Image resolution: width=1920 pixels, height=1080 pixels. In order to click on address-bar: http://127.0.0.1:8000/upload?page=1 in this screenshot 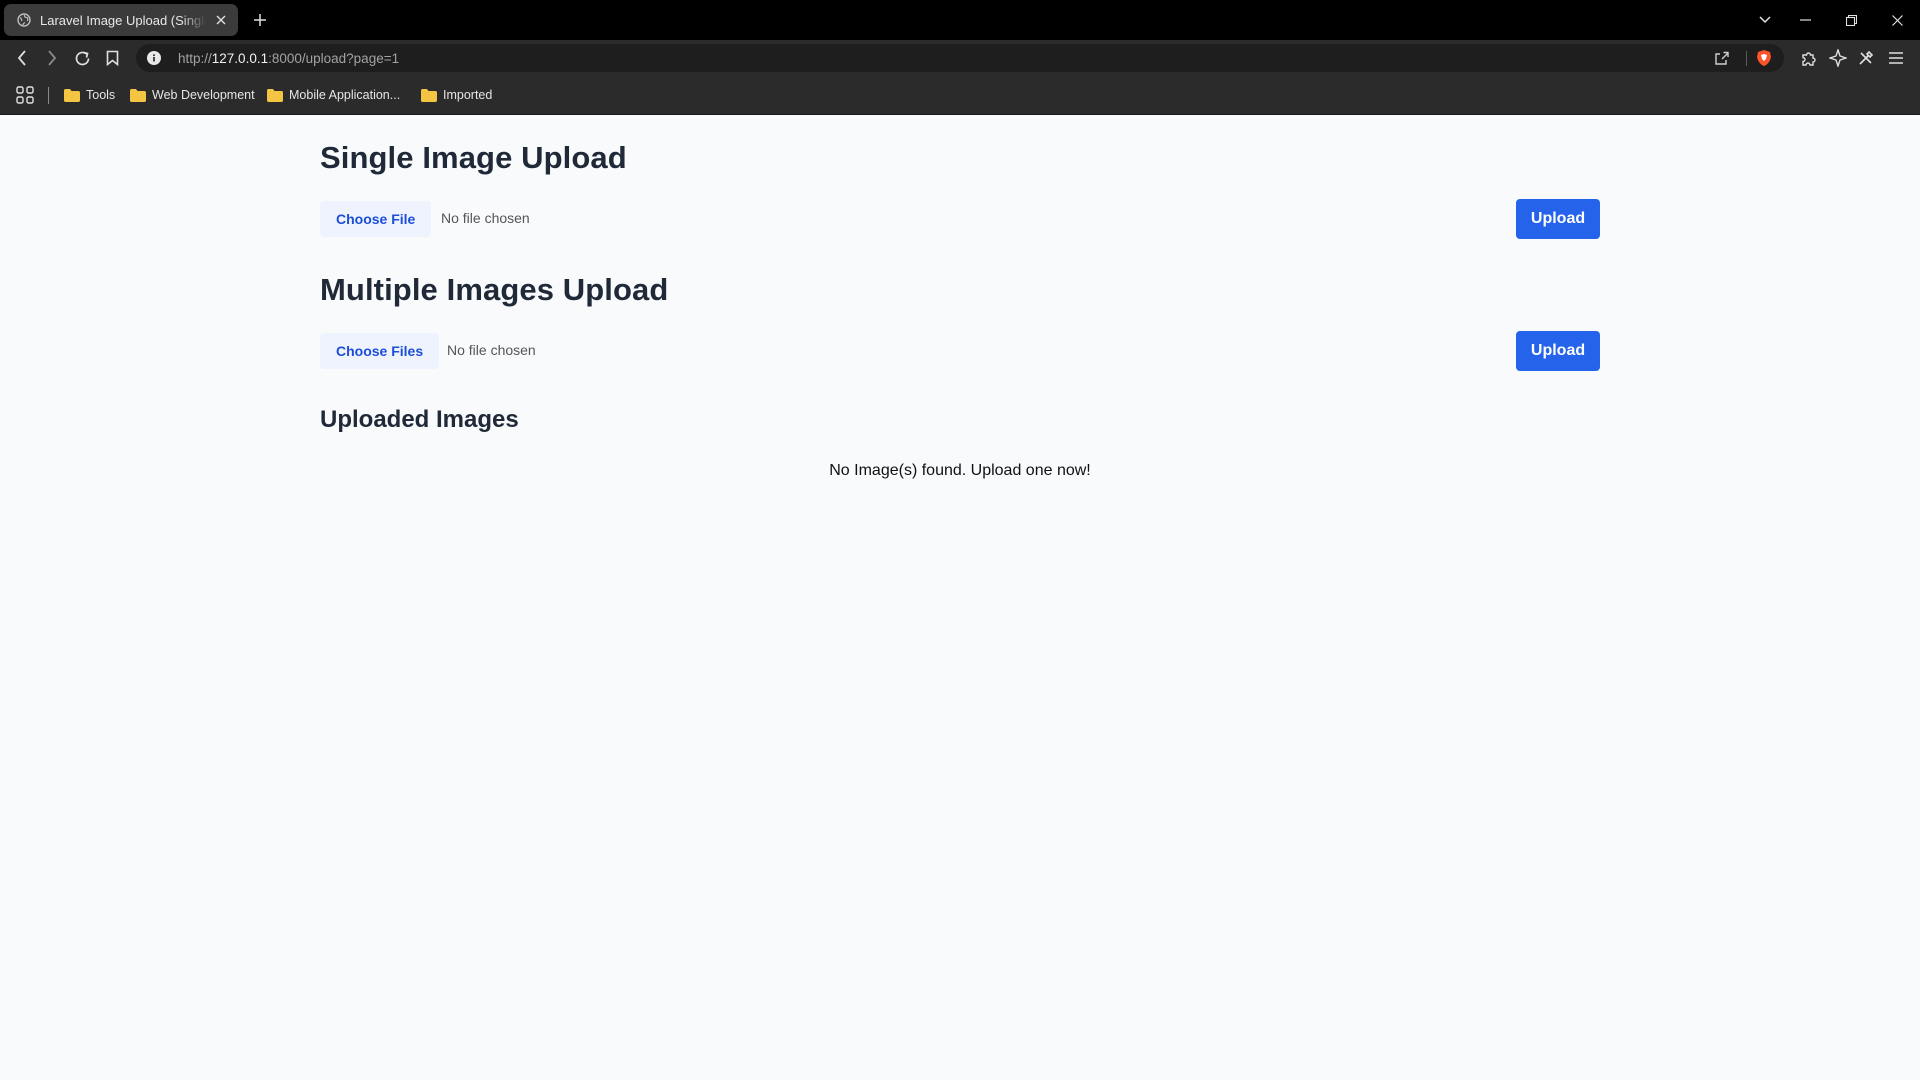, I will do `click(960, 58)`.